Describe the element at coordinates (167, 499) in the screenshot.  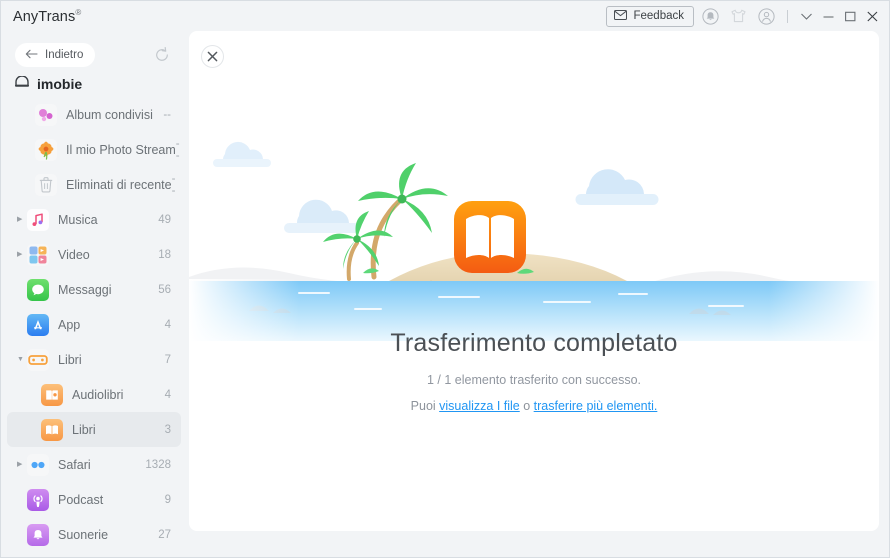
I see `sidebar-item-count: 9` at that location.